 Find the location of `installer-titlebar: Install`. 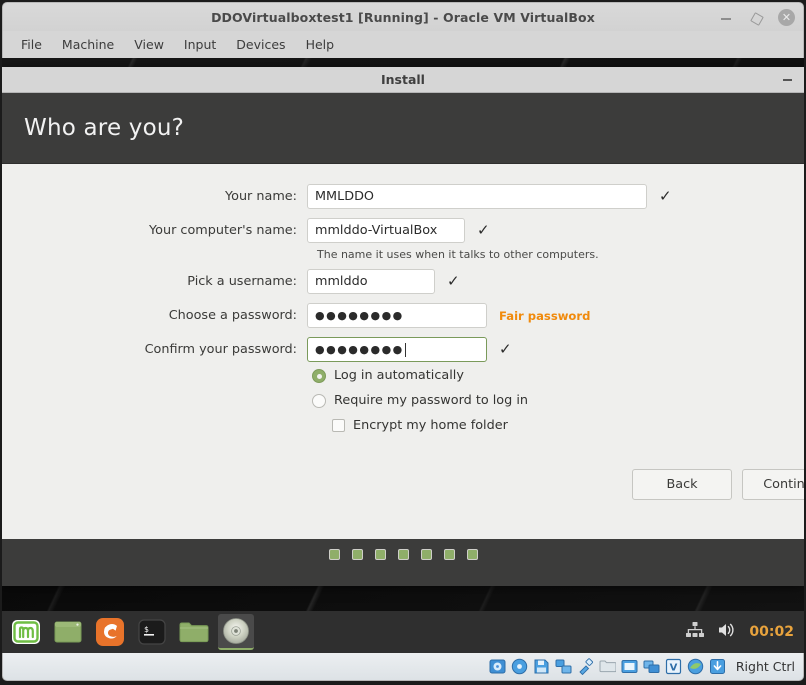

installer-titlebar: Install is located at coordinates (403, 80).